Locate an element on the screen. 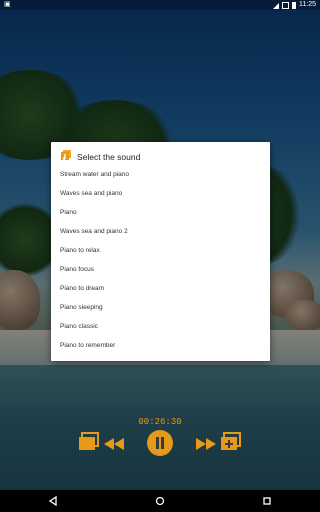  sound-option: Piano is located at coordinates (160, 212).